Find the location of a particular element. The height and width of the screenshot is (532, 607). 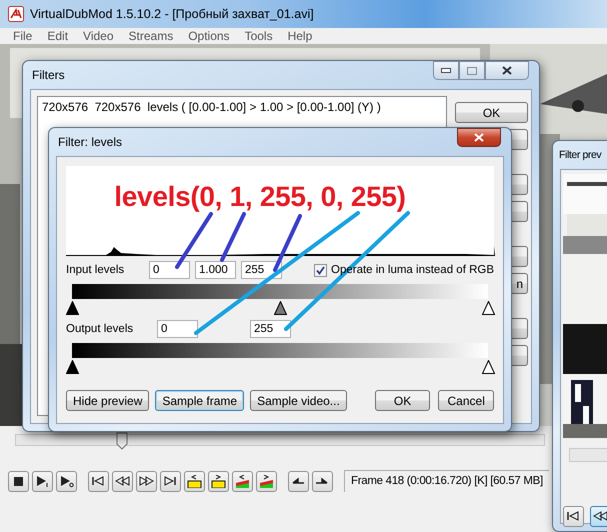

menu-item: Tools is located at coordinates (259, 36).